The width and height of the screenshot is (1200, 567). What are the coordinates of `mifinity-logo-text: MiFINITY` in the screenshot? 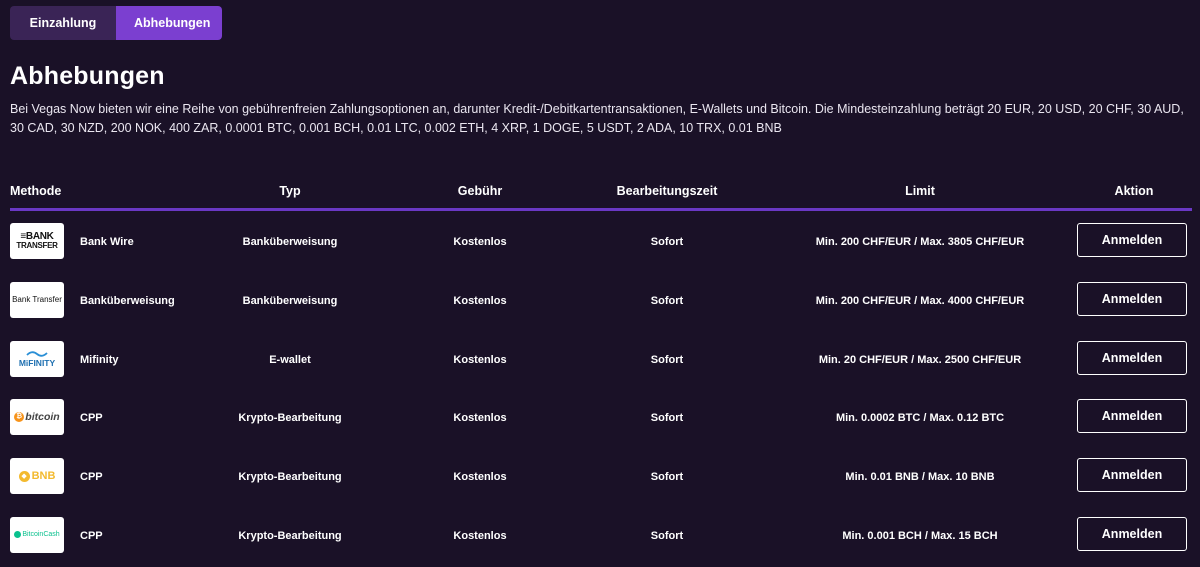 It's located at (37, 362).